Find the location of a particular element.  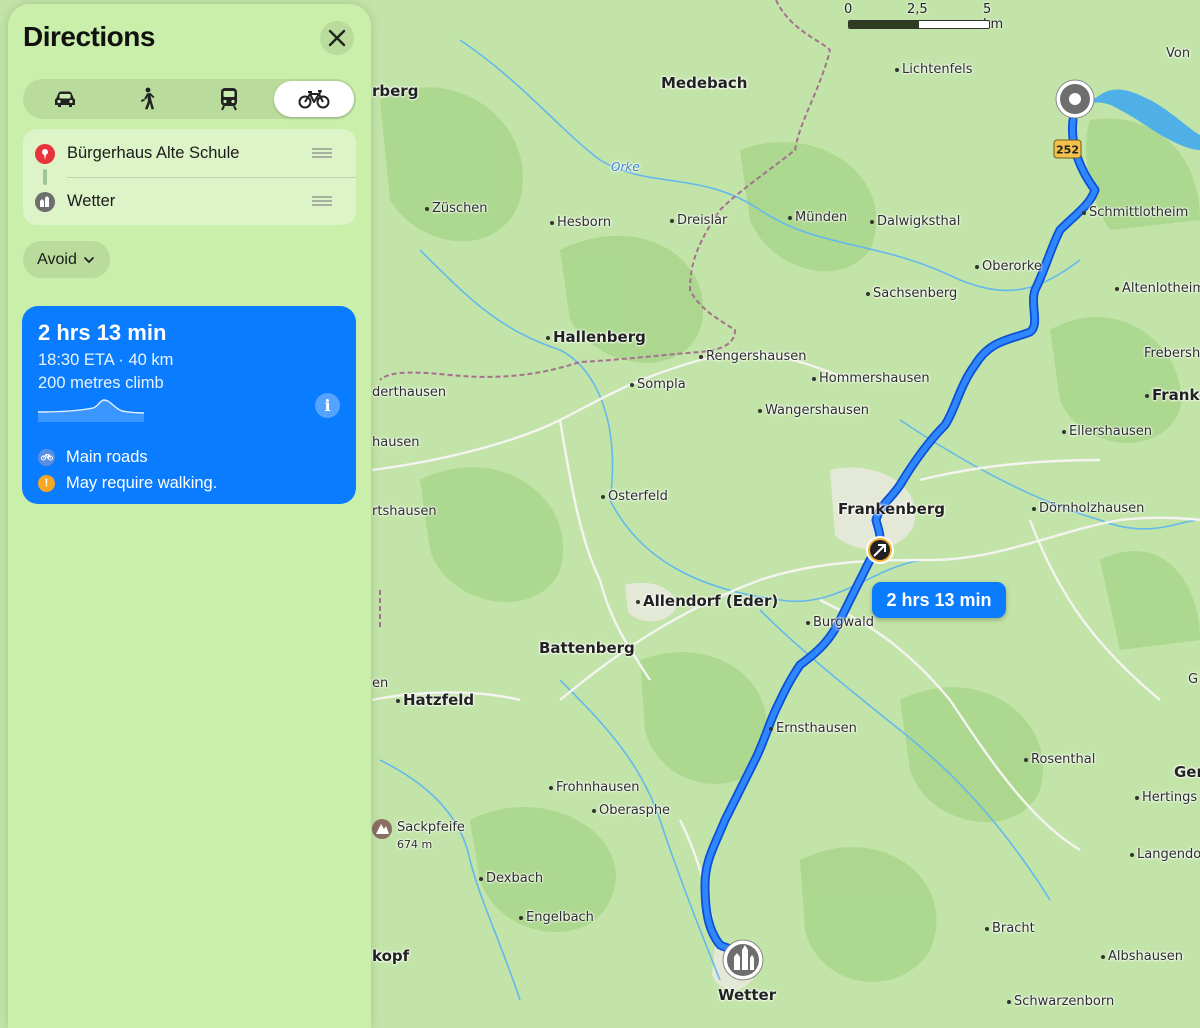

route-note-text: Main roads is located at coordinates (107, 456).